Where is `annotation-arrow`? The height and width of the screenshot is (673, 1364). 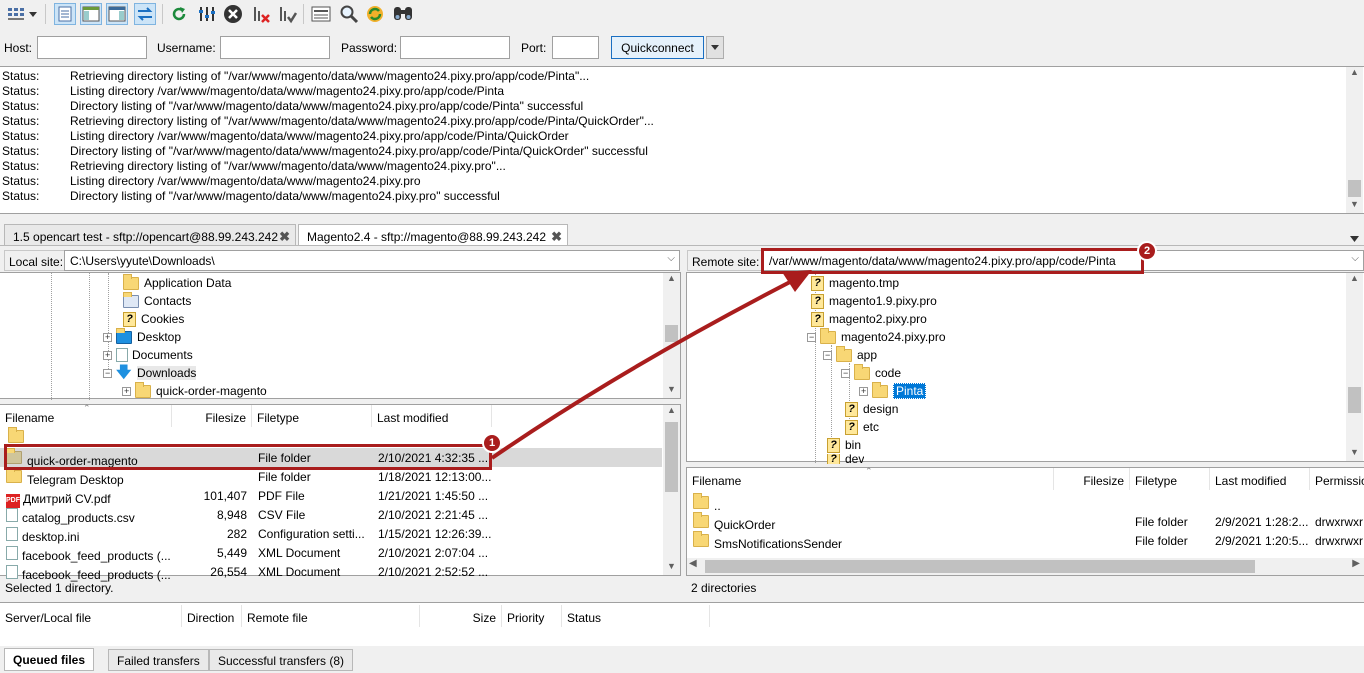 annotation-arrow is located at coordinates (651, 365).